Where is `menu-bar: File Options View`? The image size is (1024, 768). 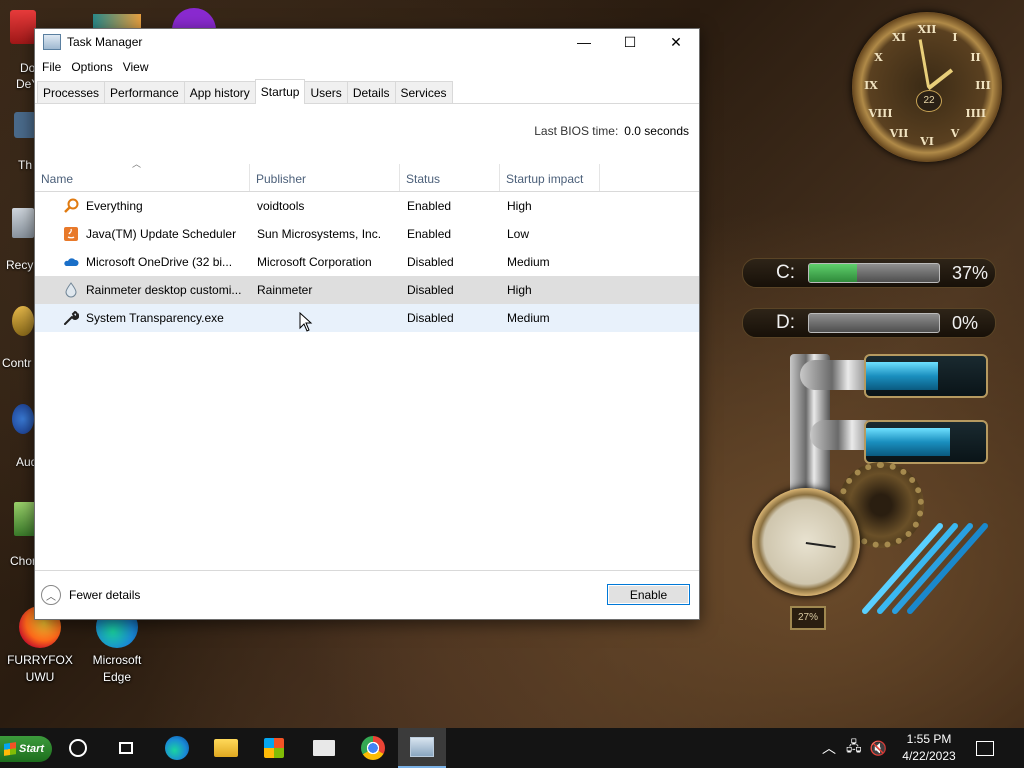 menu-bar: File Options View is located at coordinates (367, 67).